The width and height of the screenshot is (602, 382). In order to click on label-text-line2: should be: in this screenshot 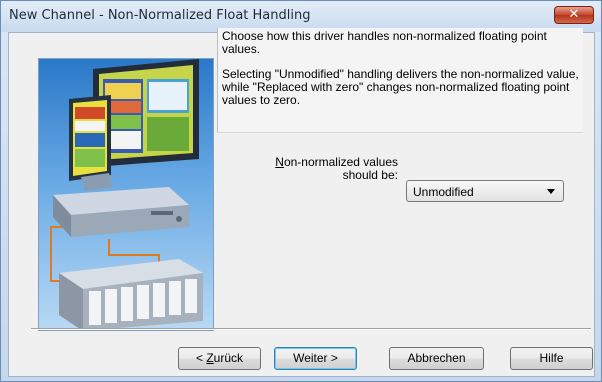, I will do `click(370, 175)`.